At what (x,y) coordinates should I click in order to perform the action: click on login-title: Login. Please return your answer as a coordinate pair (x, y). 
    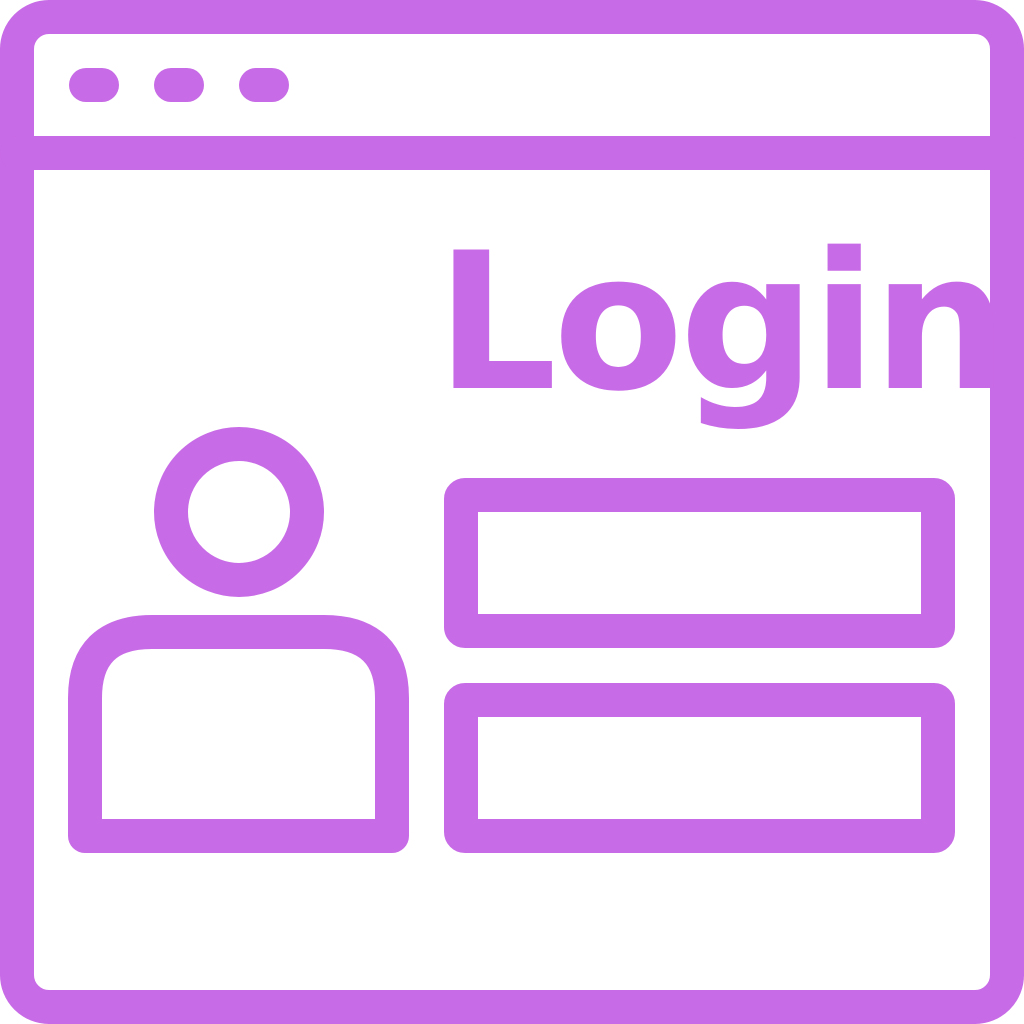
    Looking at the image, I should click on (720, 322).